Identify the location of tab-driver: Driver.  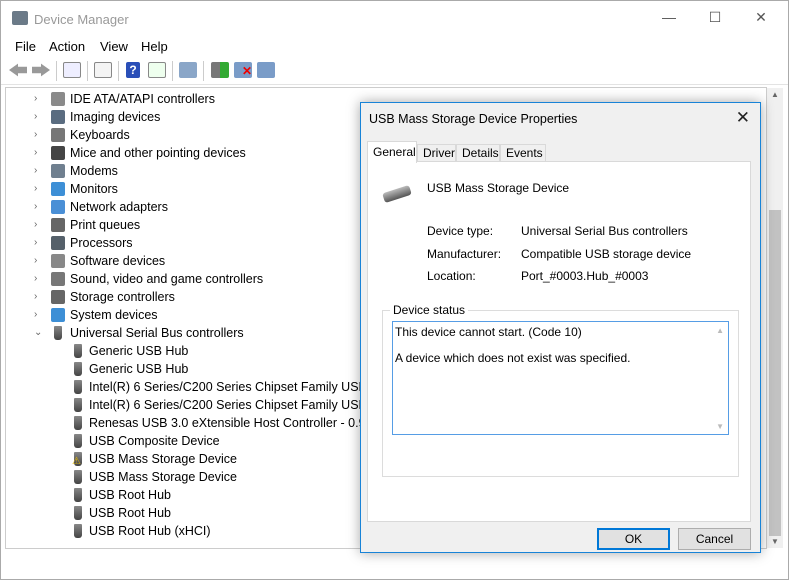
(436, 153).